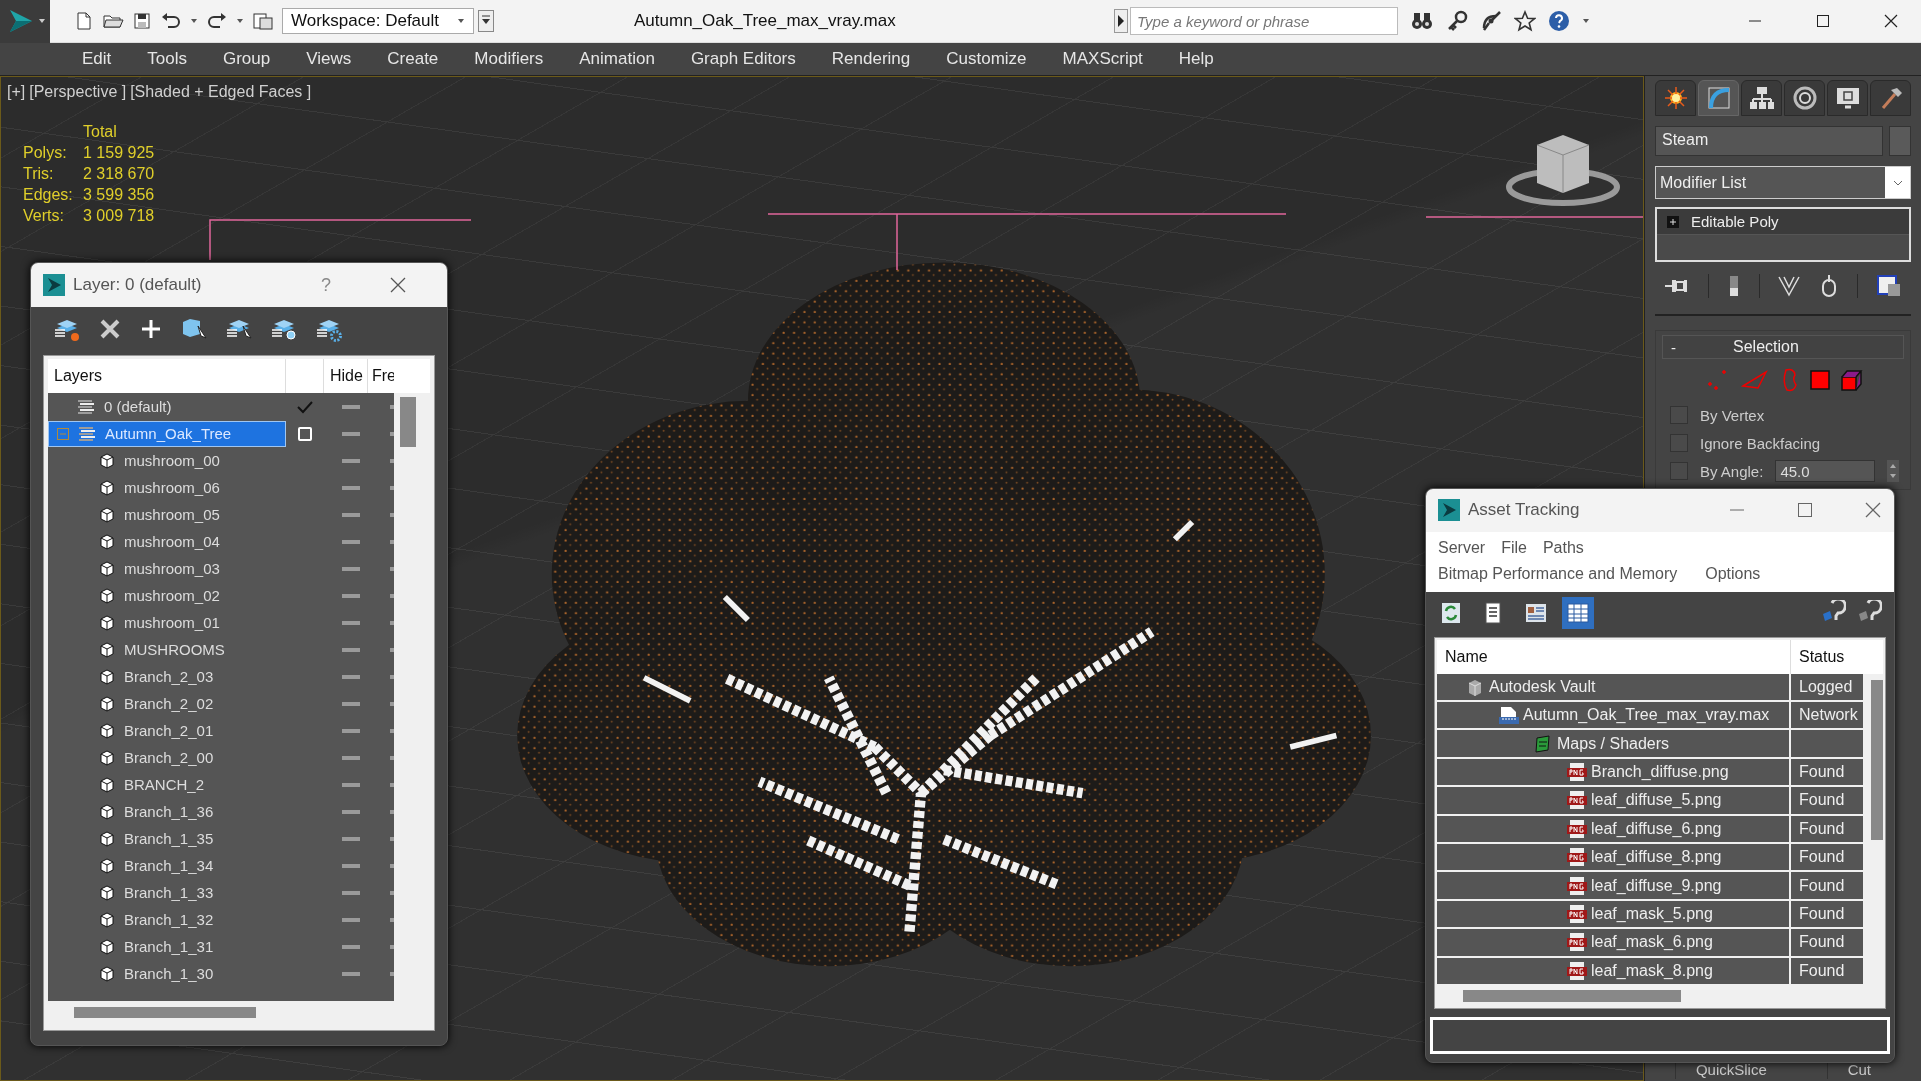 The height and width of the screenshot is (1081, 1921). What do you see at coordinates (1679, 471) in the screenshot?
I see `checkbox` at bounding box center [1679, 471].